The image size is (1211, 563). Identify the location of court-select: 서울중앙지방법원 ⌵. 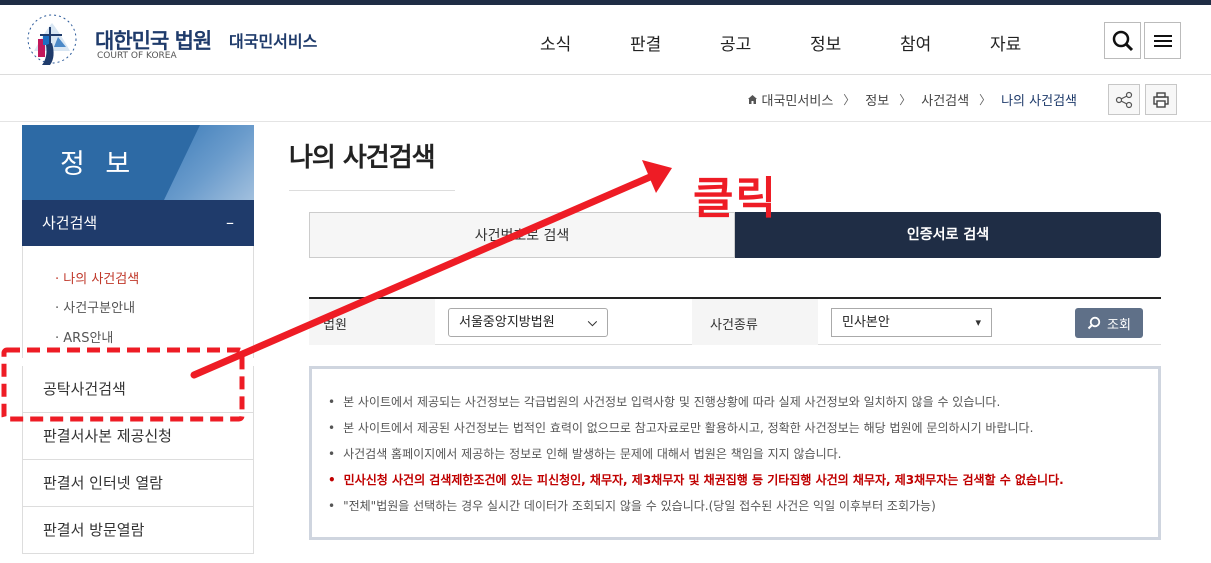
(528, 322).